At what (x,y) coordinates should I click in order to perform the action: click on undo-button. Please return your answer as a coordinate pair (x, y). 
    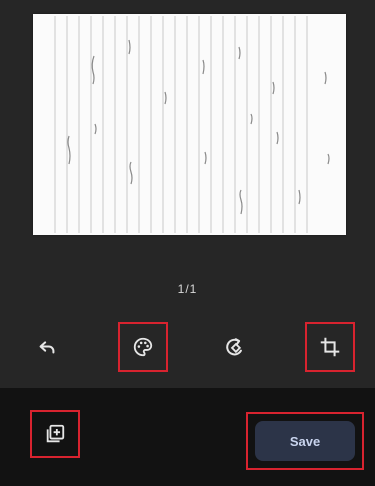
    Looking at the image, I should click on (47, 347).